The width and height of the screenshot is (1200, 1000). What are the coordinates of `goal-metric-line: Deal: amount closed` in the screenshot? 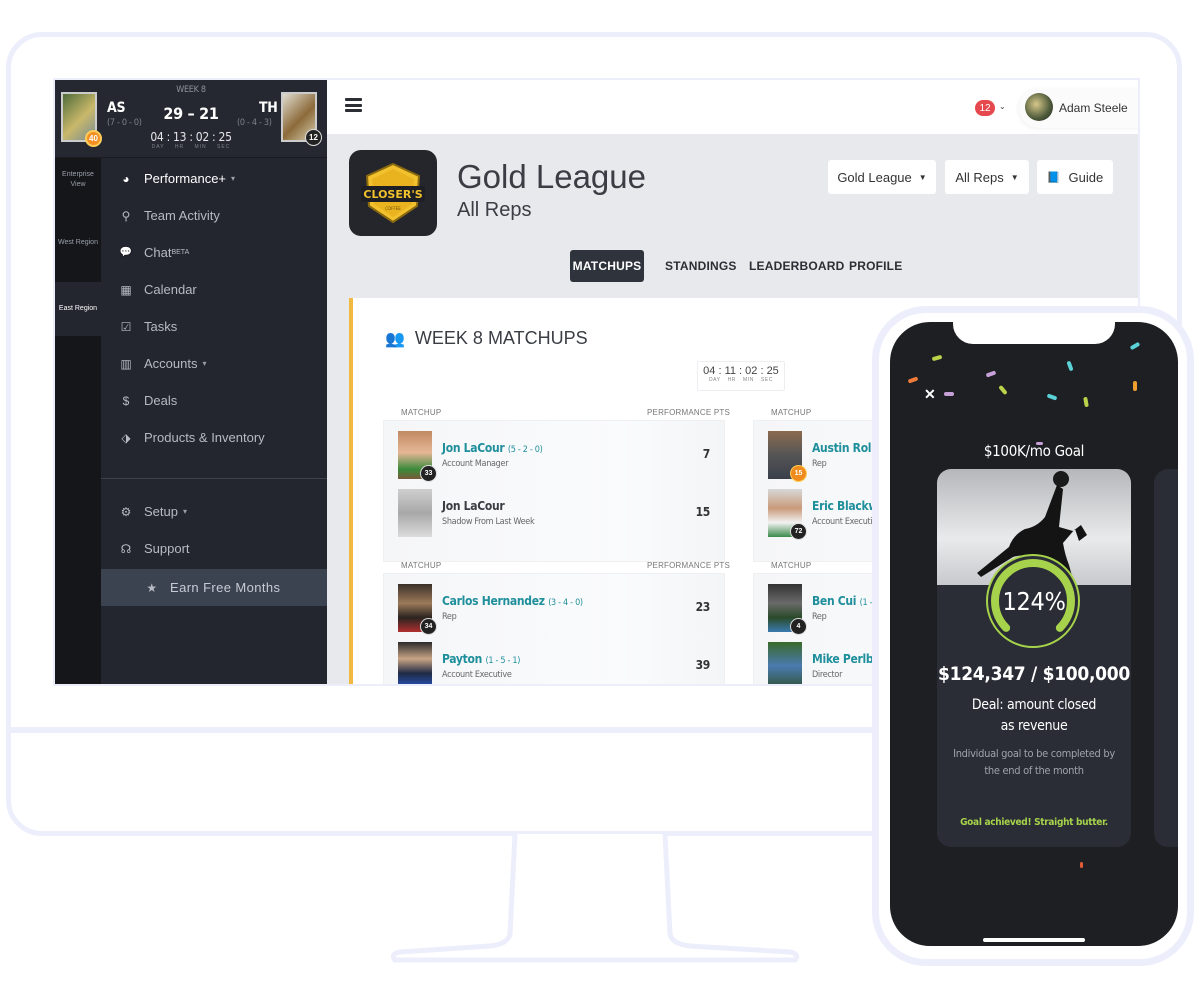 It's located at (1034, 705).